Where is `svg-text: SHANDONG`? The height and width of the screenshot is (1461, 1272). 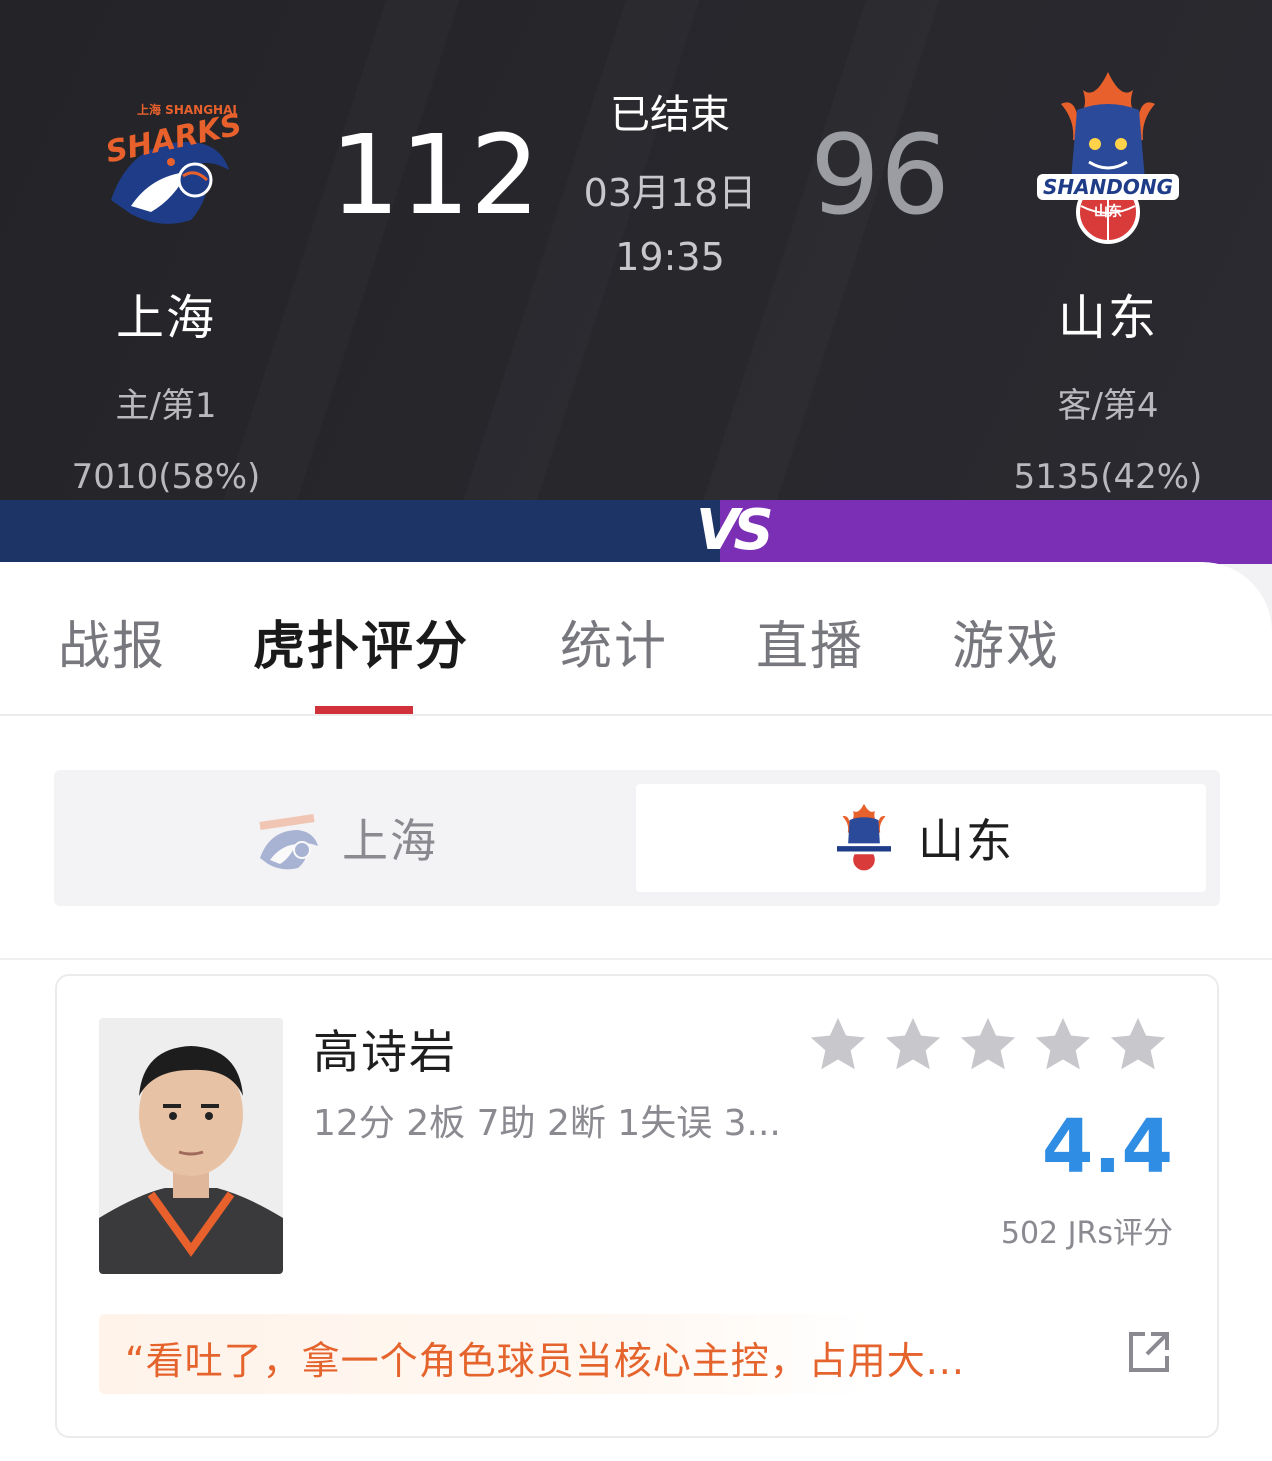
svg-text: SHANDONG is located at coordinates (1108, 187).